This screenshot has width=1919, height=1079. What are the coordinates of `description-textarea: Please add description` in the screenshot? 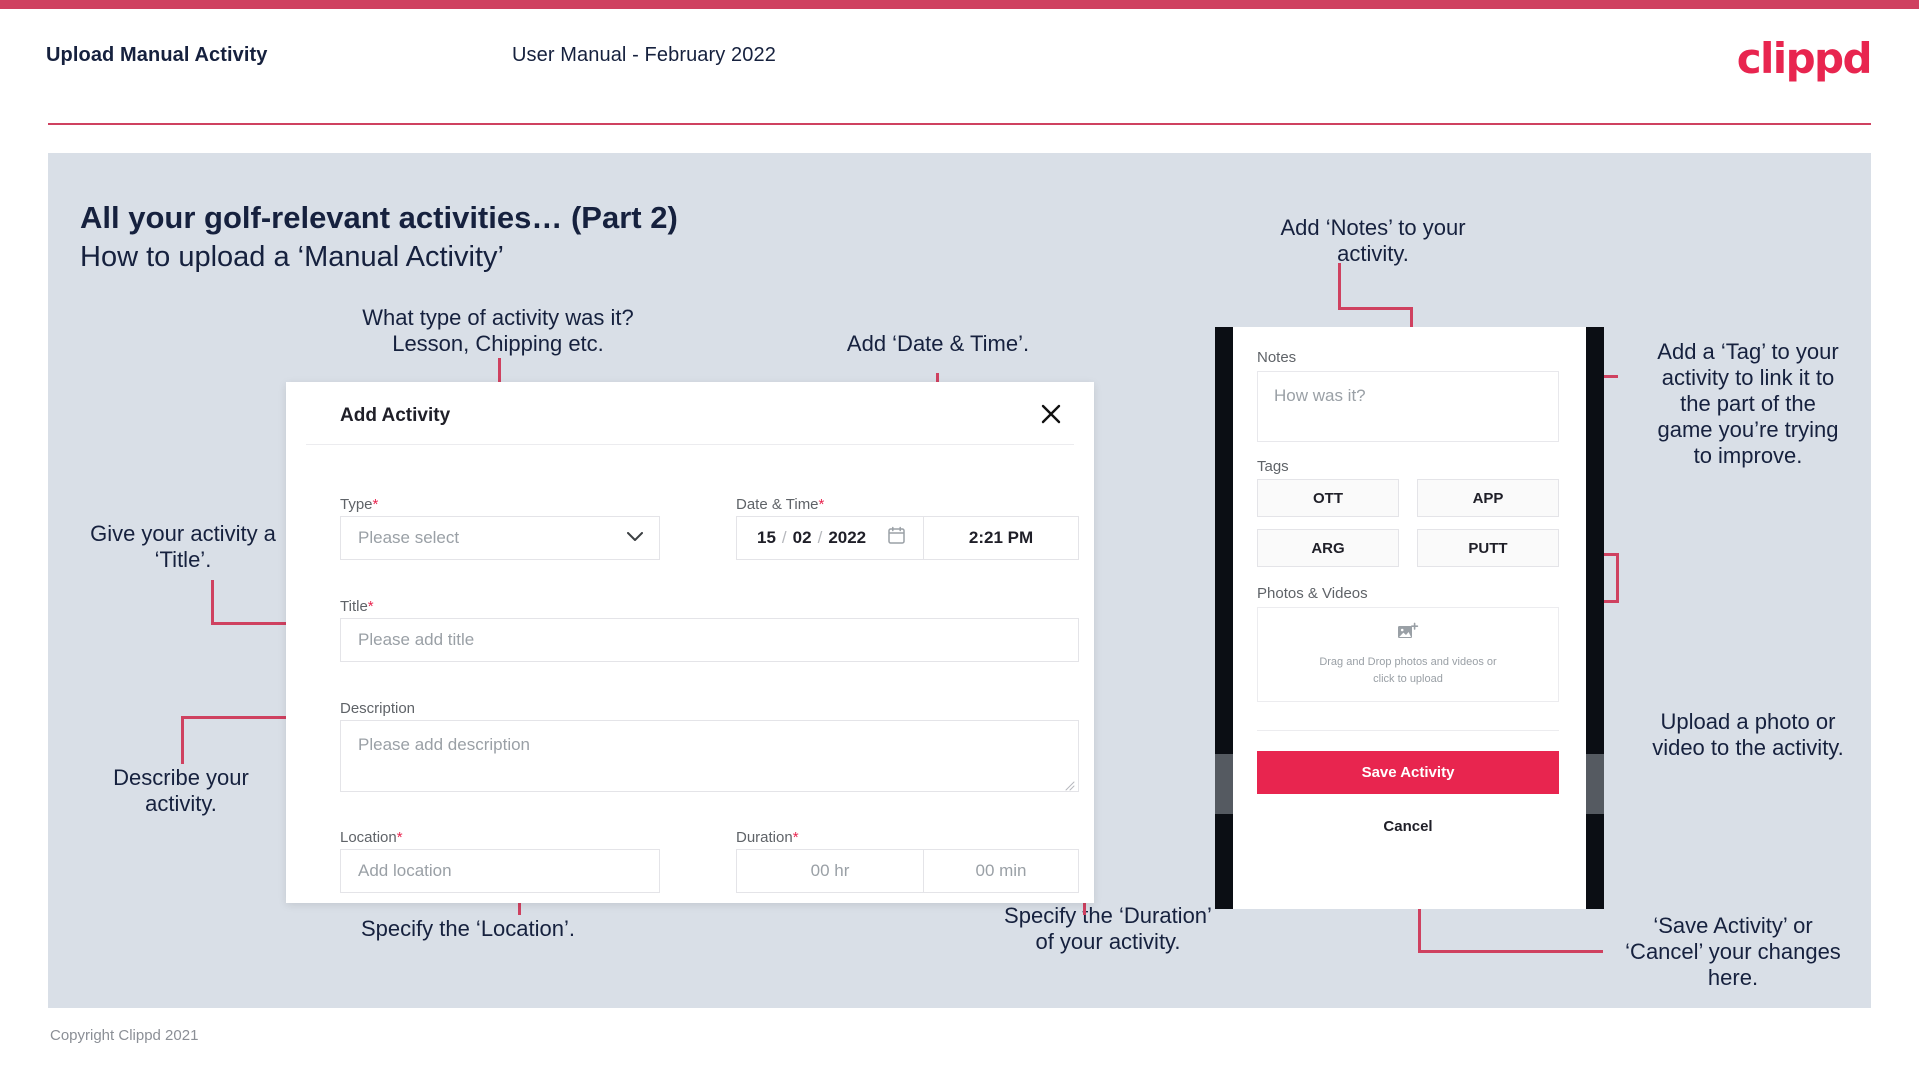 It's located at (709, 756).